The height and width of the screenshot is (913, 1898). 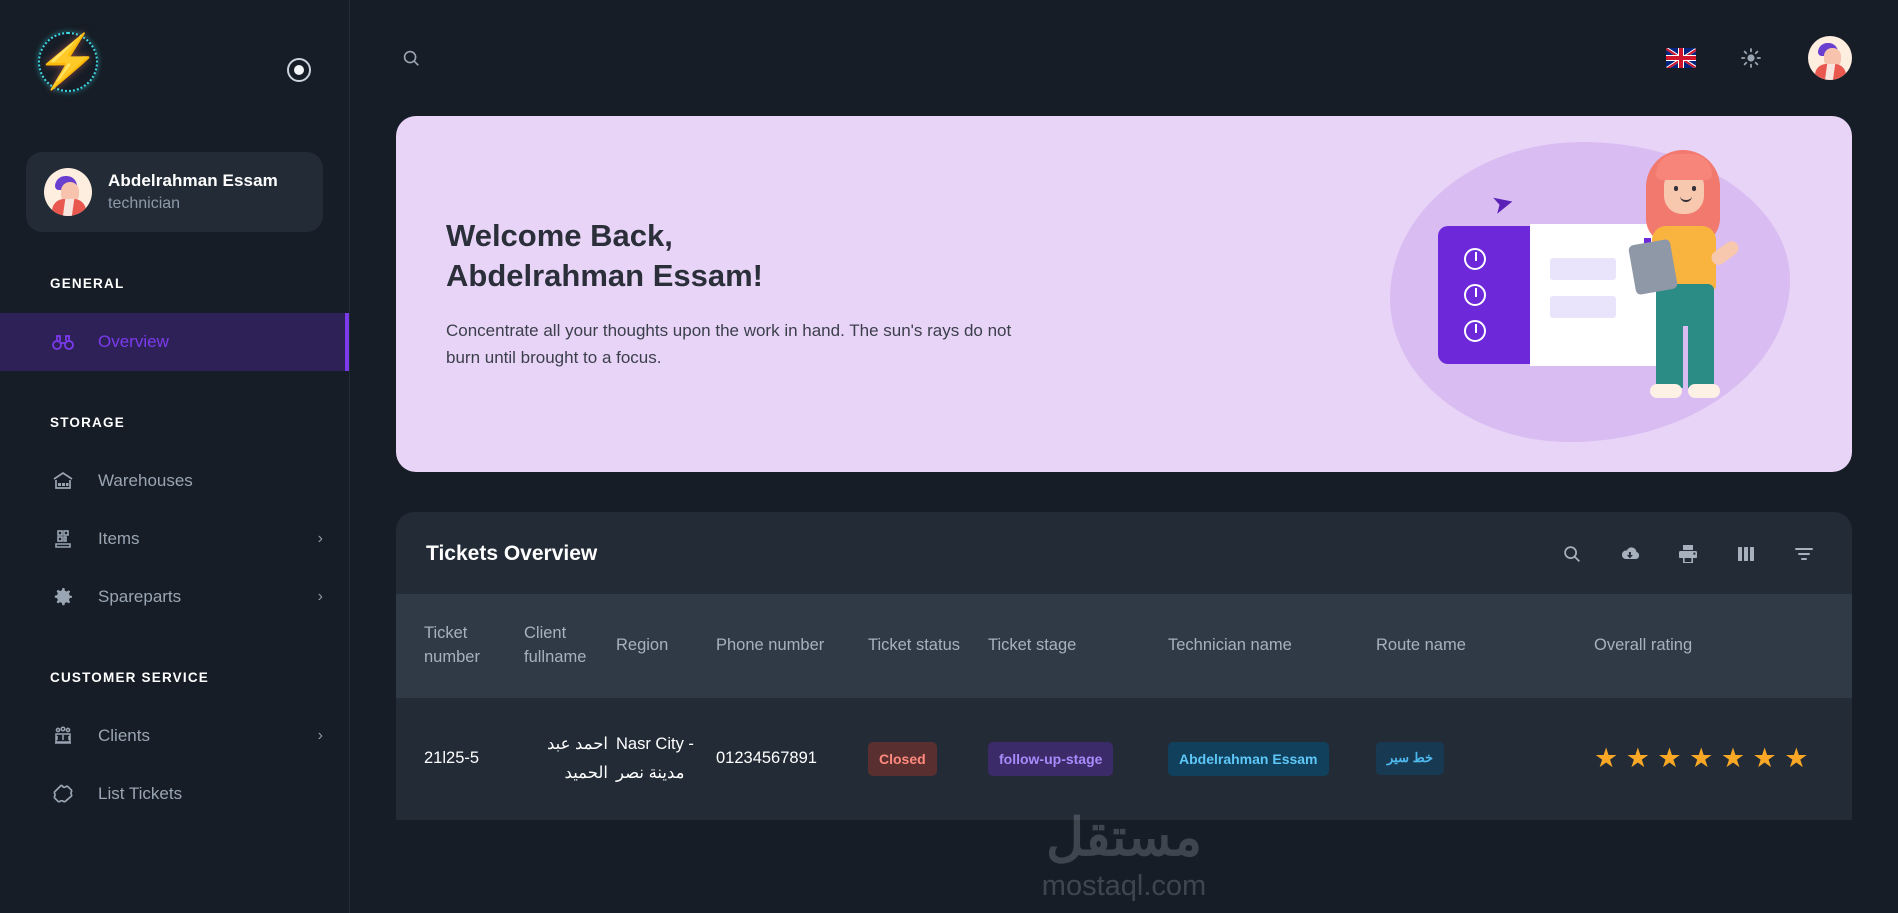 I want to click on cell-route-name: خط سير, so click(x=1485, y=758).